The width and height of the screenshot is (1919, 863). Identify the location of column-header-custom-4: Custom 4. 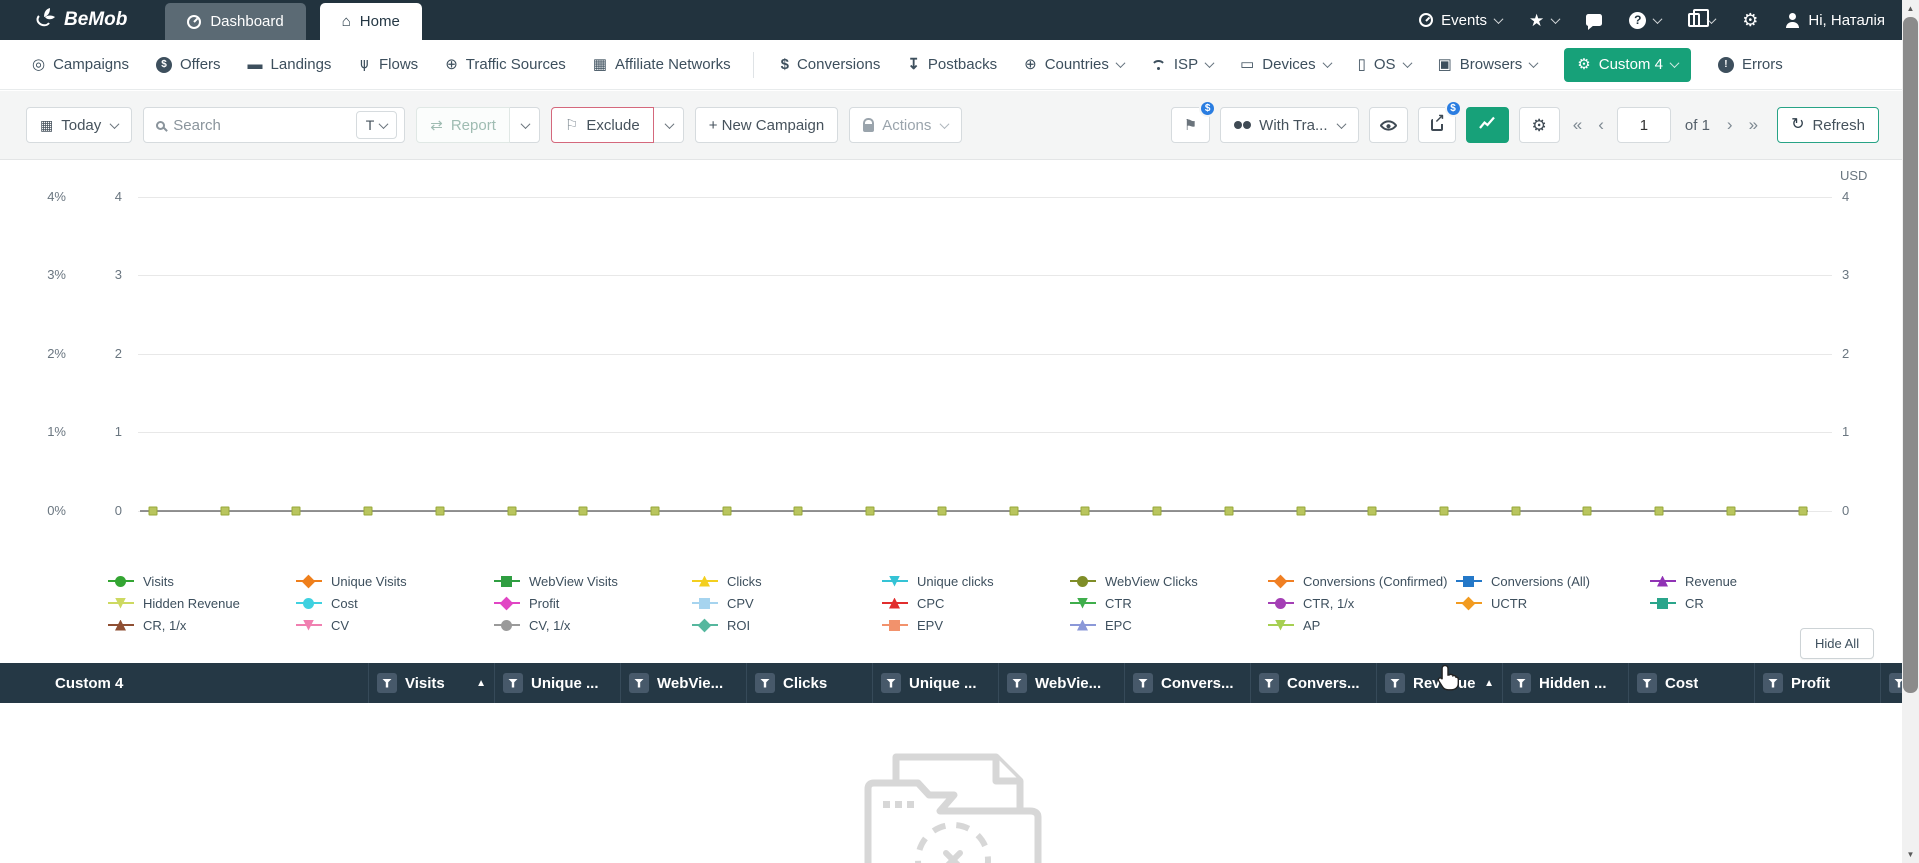
(184, 683).